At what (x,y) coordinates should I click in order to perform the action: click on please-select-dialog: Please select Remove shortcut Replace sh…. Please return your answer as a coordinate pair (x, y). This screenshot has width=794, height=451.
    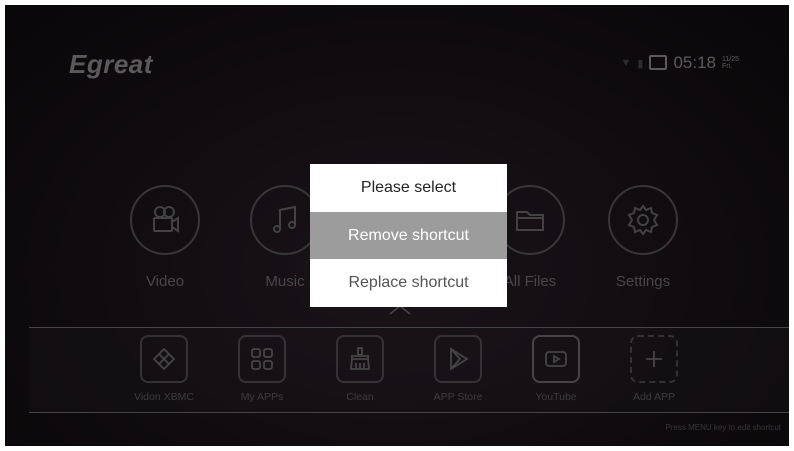
    Looking at the image, I should click on (408, 235).